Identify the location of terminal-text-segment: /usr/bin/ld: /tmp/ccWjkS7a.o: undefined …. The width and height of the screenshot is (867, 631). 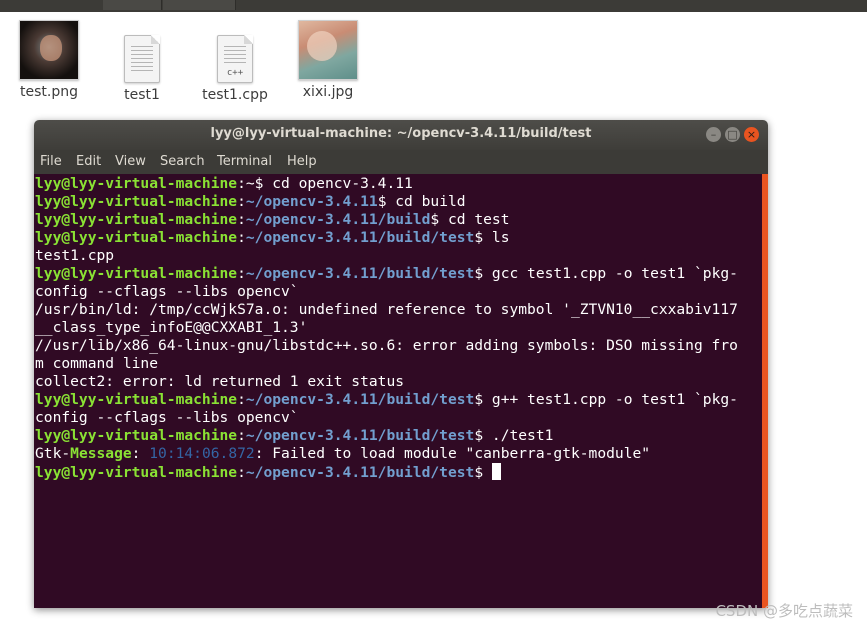
(386, 309).